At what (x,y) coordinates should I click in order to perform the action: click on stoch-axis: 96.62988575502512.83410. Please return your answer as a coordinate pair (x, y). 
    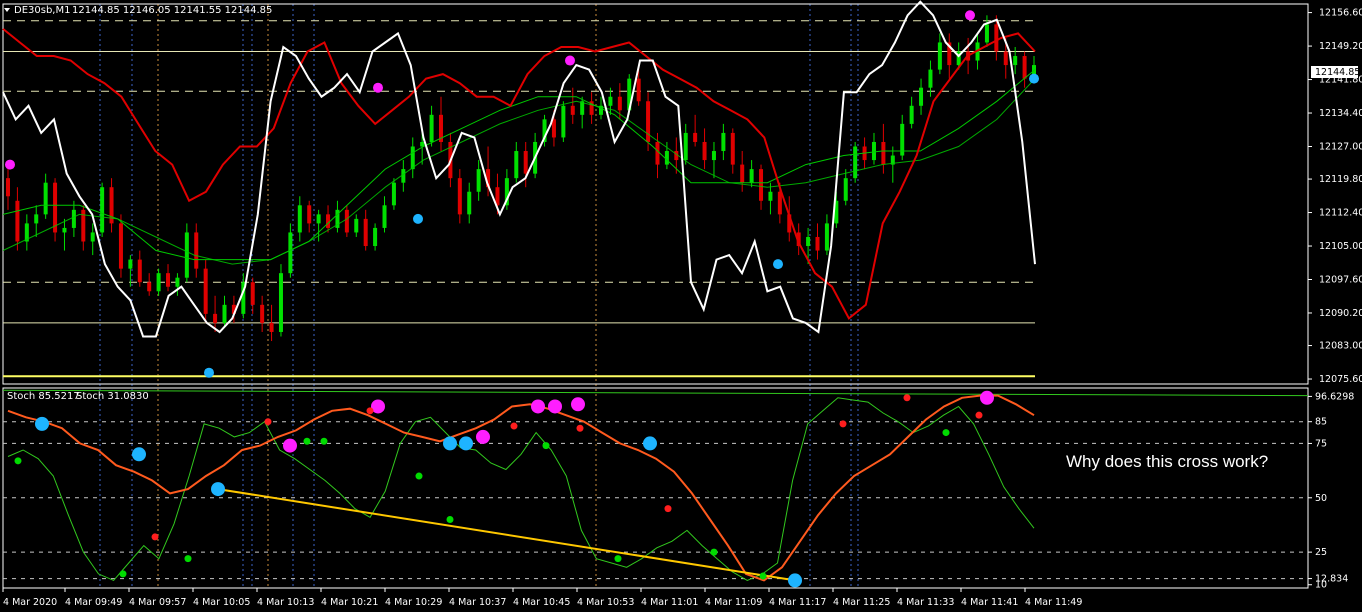
    Looking at the image, I should click on (1331, 491).